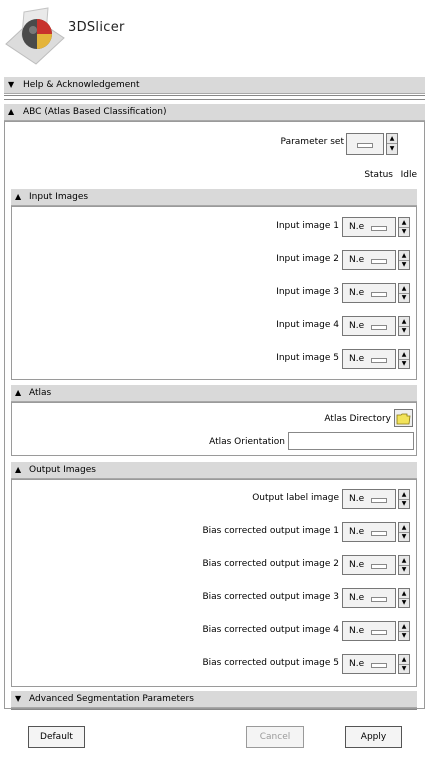 This screenshot has height=765, width=429. Describe the element at coordinates (247, 442) in the screenshot. I see `atlas-orientation-label: Atlas Orientation` at that location.